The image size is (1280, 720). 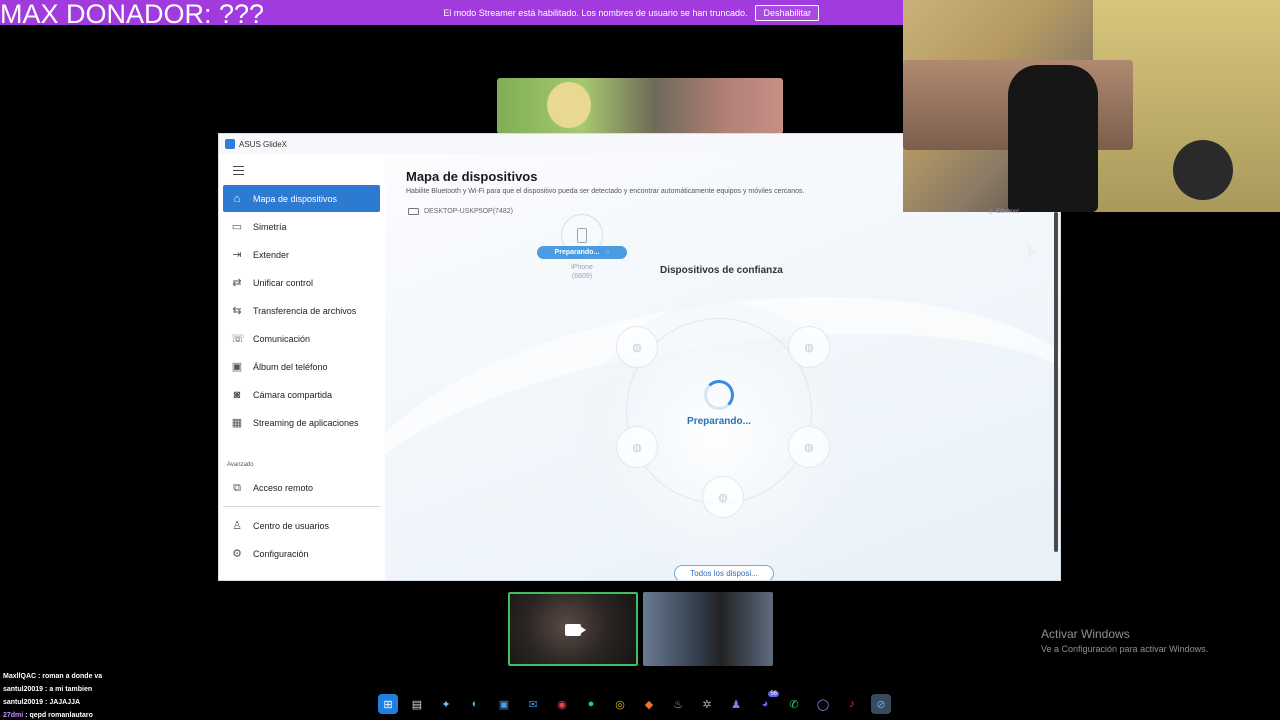 I want to click on sidebar-item-shared-camera: ◙ Cámara compartida, so click(x=301, y=394).